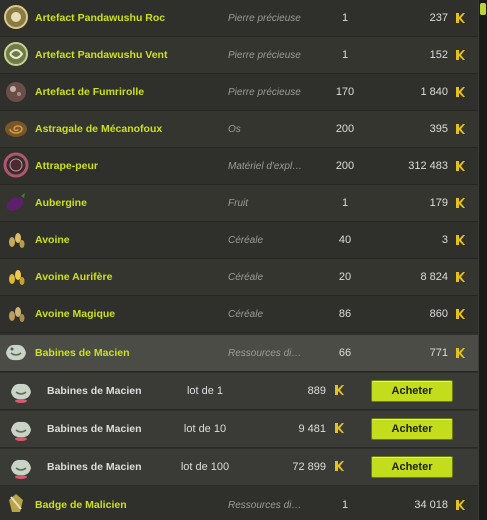  What do you see at coordinates (483, 9) in the screenshot?
I see `scrollbar-thumb` at bounding box center [483, 9].